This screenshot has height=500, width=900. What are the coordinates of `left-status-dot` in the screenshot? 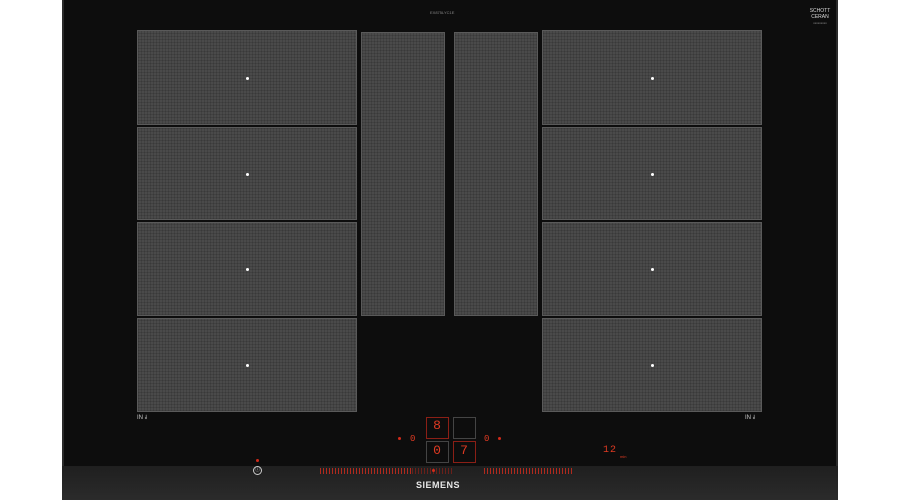 It's located at (399, 438).